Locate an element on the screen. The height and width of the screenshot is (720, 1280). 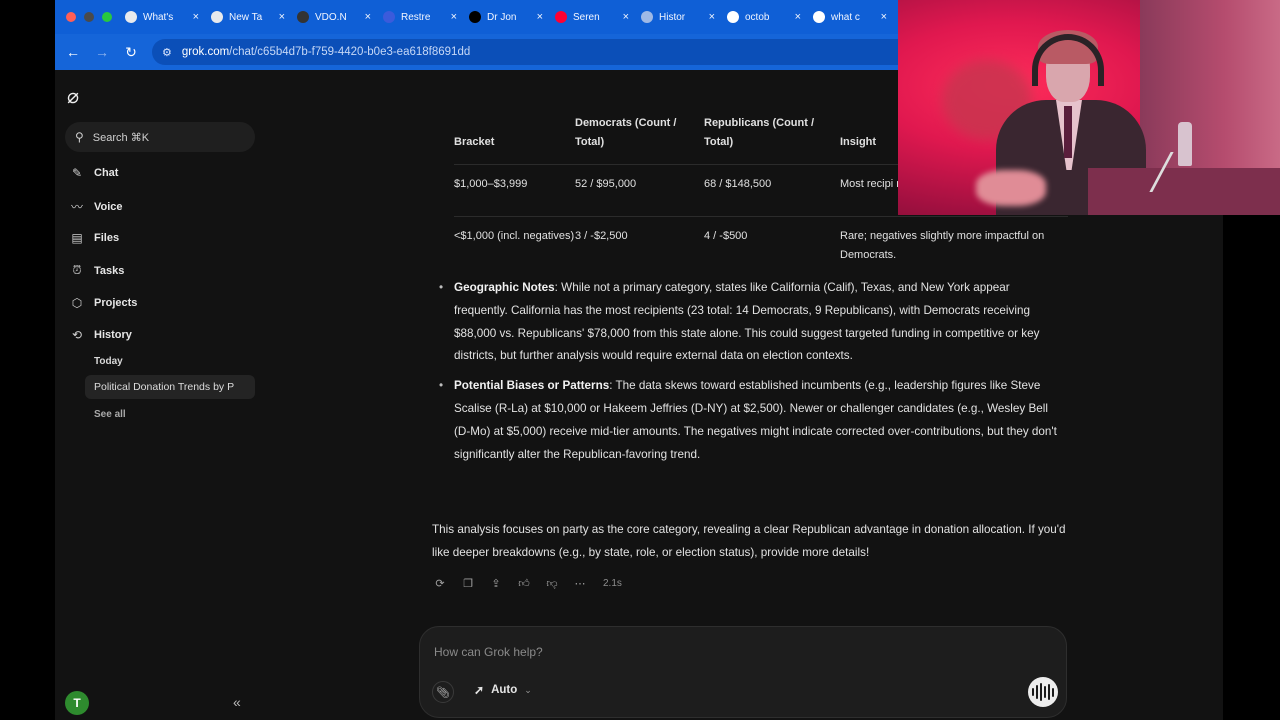
response-time: 2.1s is located at coordinates (612, 583).